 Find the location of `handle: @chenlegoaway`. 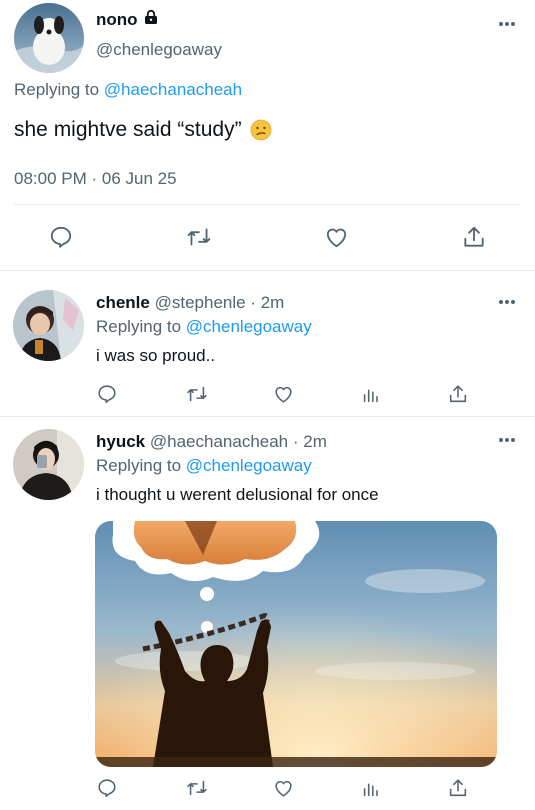

handle: @chenlegoaway is located at coordinates (159, 50).